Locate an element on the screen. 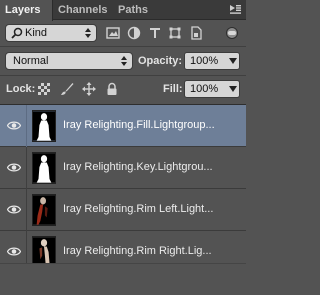 The image size is (320, 295). opacity-label: Opacity: is located at coordinates (160, 61).